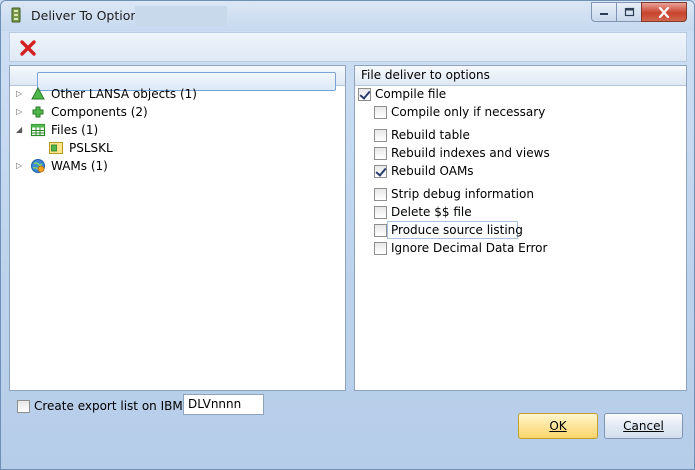 The height and width of the screenshot is (470, 695). I want to click on components-icon, so click(38, 112).